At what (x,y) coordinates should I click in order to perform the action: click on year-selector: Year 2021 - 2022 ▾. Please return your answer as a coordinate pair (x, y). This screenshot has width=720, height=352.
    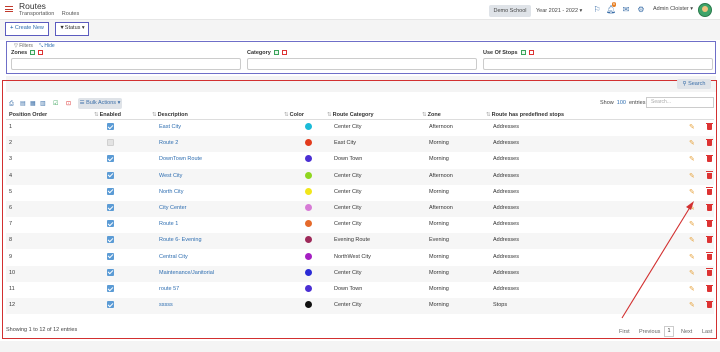
    Looking at the image, I should click on (561, 11).